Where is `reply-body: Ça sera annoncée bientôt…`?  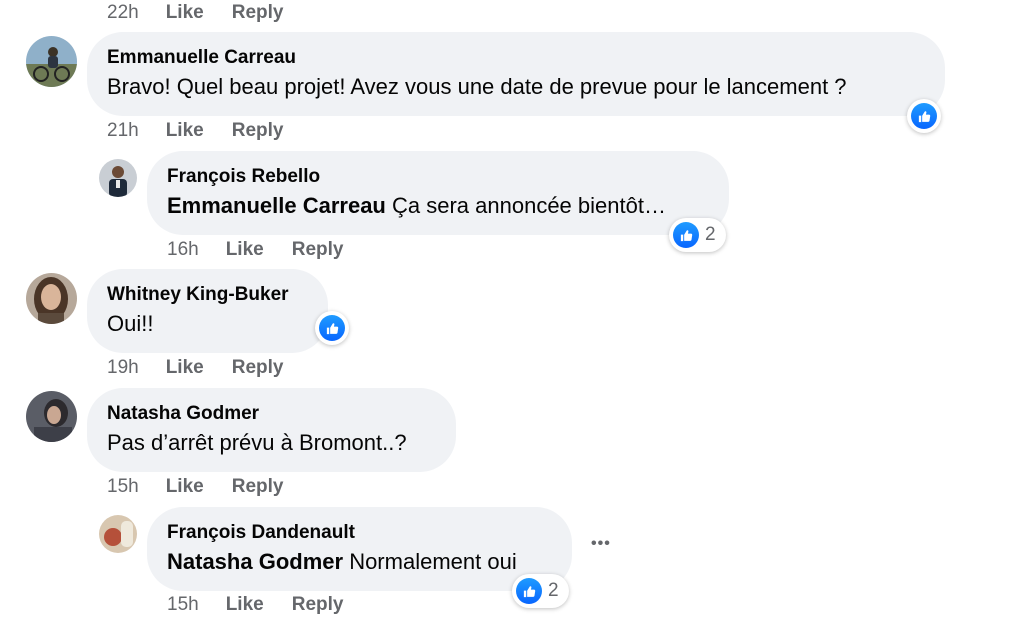 reply-body: Ça sera annoncée bientôt… is located at coordinates (529, 205).